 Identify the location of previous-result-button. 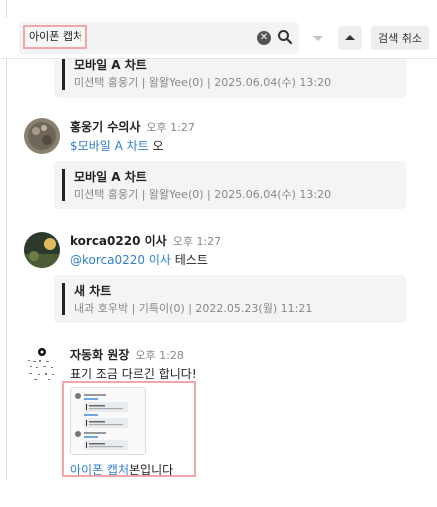
(350, 38).